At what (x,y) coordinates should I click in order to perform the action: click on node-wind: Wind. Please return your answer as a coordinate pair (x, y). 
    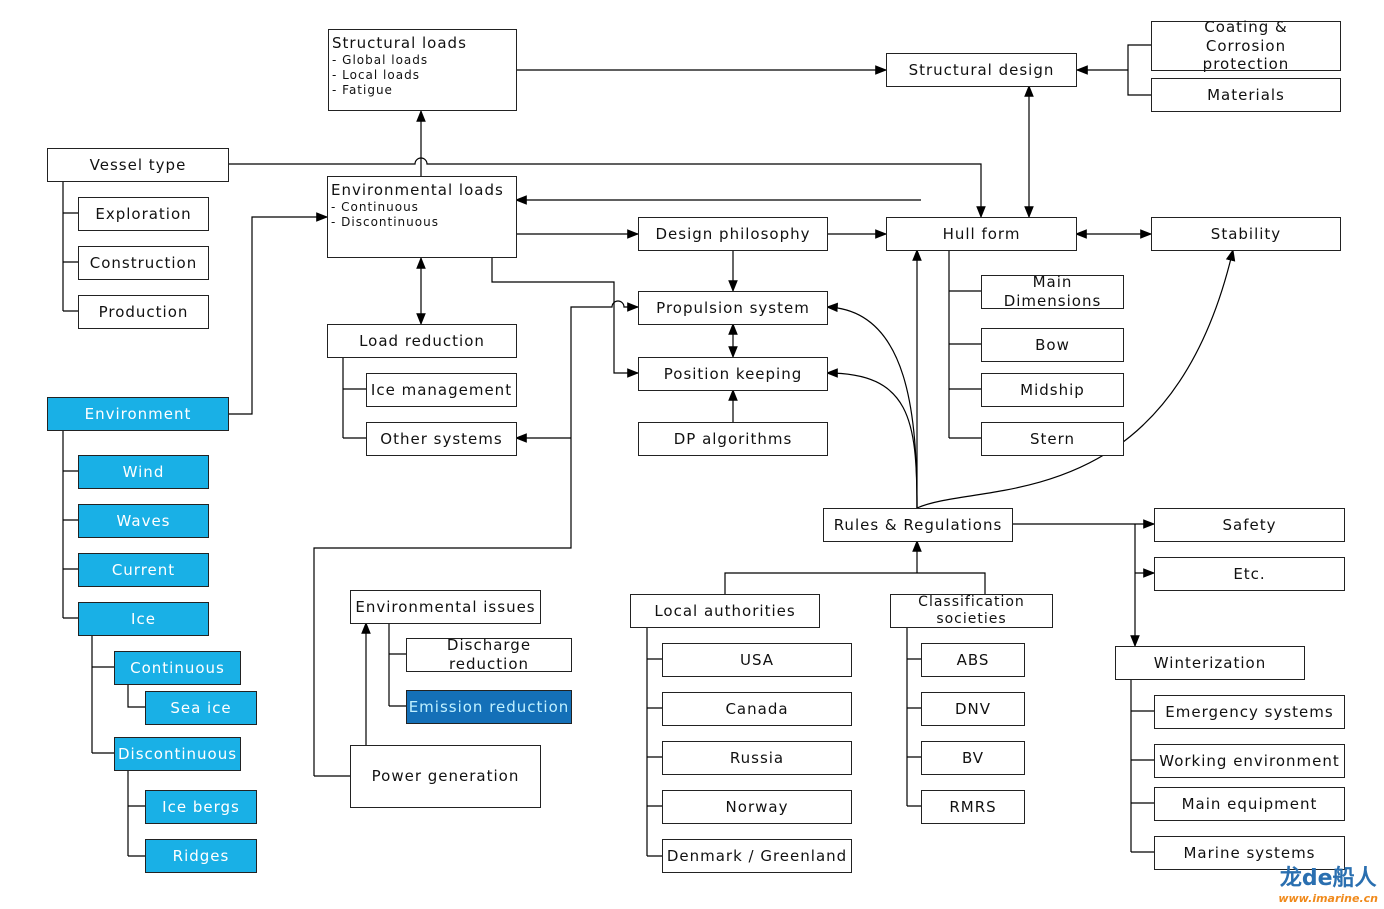
    Looking at the image, I should click on (143, 472).